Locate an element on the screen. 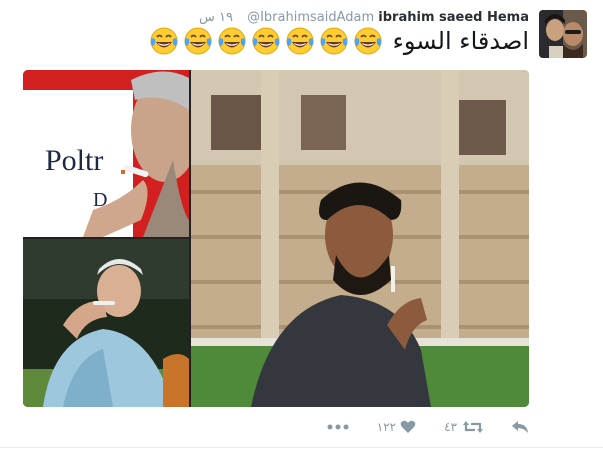  avatar-image is located at coordinates (563, 34).